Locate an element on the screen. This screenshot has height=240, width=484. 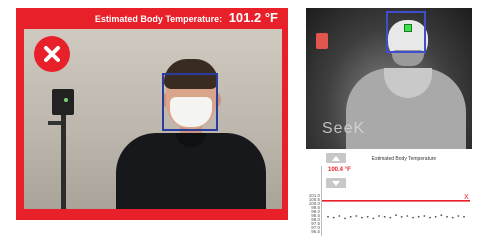
temperature-label: Estimated Body Temperature: is located at coordinates (158, 19).